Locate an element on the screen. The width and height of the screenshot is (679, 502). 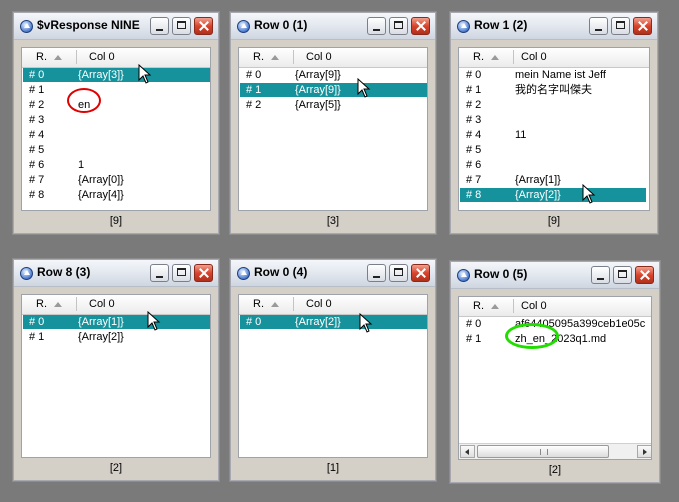
row-value: {Array[0]} is located at coordinates (101, 180).